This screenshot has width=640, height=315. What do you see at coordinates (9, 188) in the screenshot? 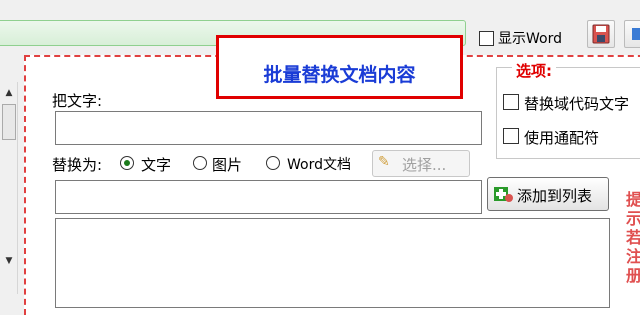
I see `scrollbar: ▲ ▼` at bounding box center [9, 188].